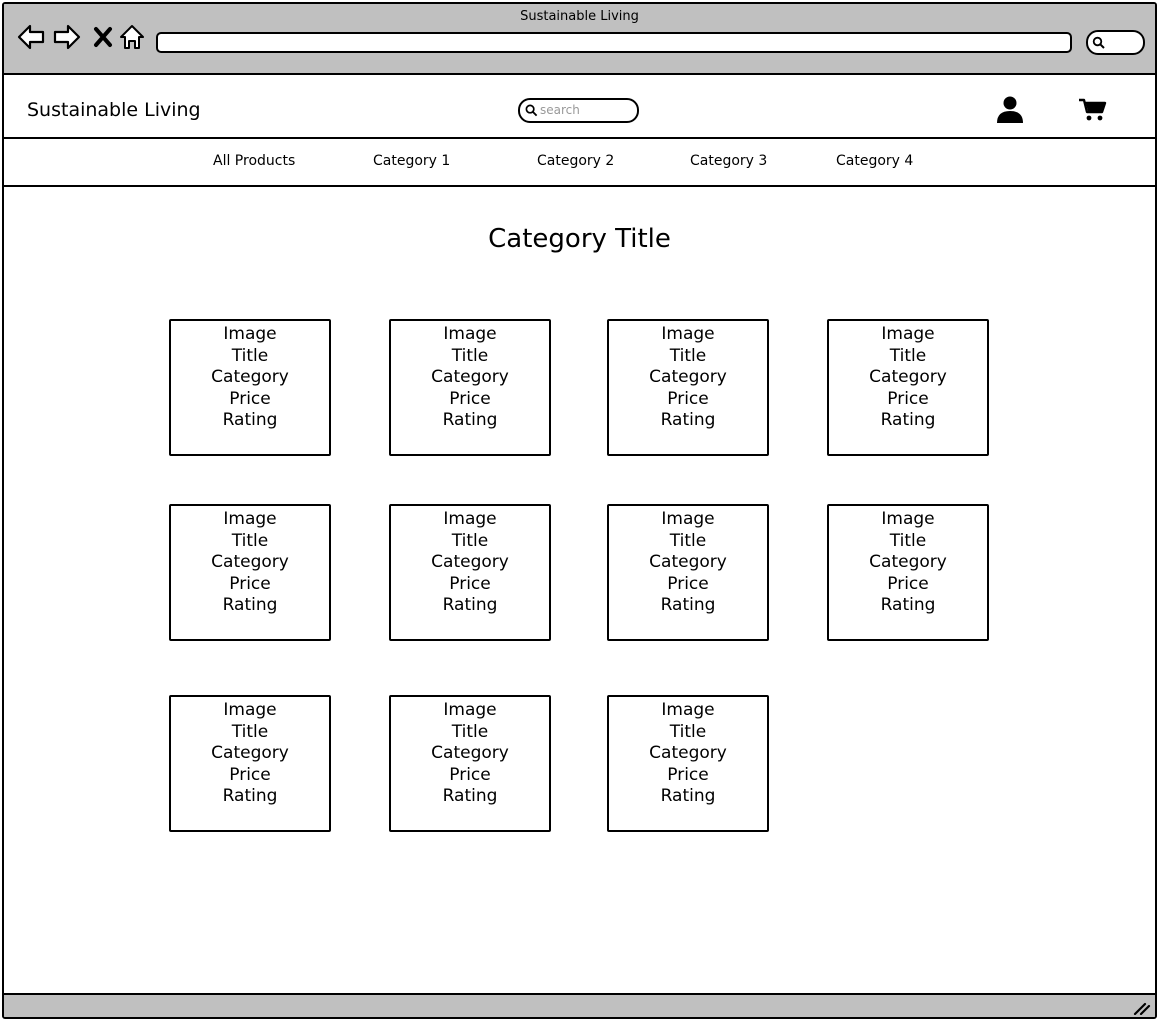  What do you see at coordinates (411, 161) in the screenshot?
I see `nav-item-category-1: Category 1` at bounding box center [411, 161].